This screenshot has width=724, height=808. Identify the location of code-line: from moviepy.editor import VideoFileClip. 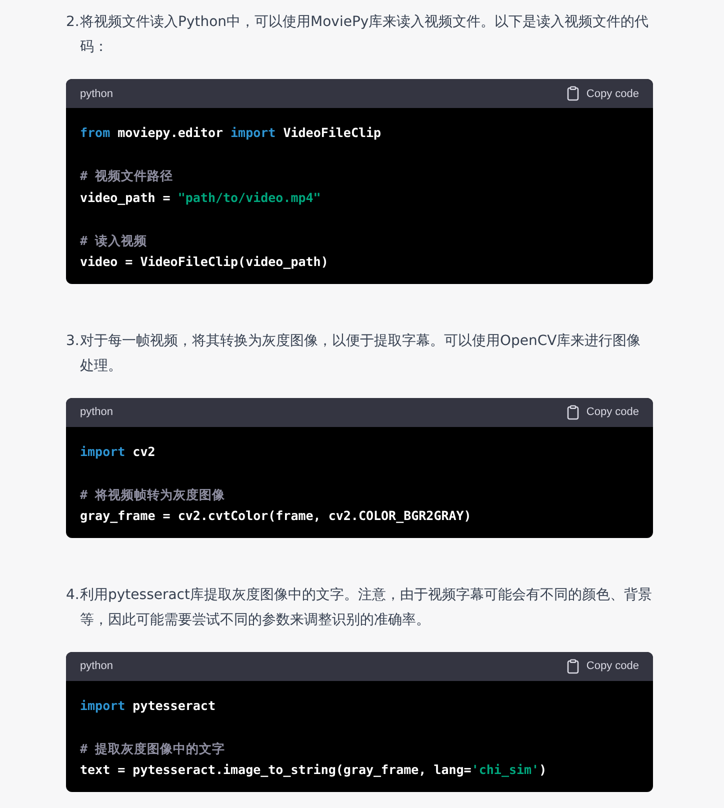
(231, 133).